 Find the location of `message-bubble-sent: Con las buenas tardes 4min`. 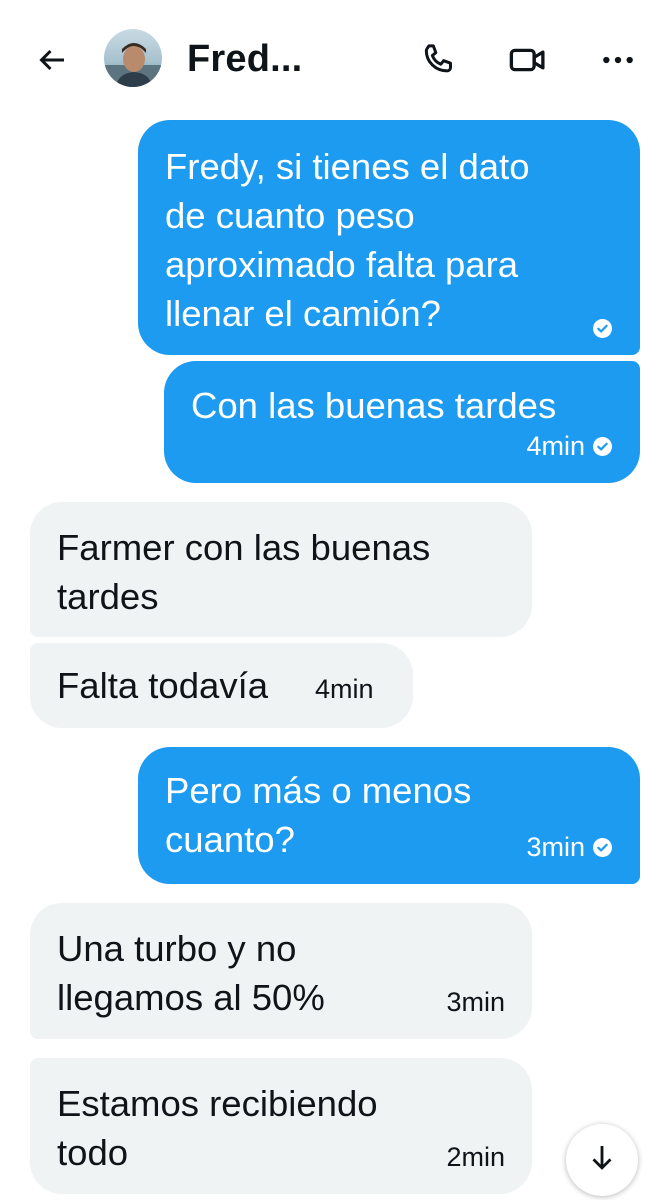

message-bubble-sent: Con las buenas tardes 4min is located at coordinates (402, 422).